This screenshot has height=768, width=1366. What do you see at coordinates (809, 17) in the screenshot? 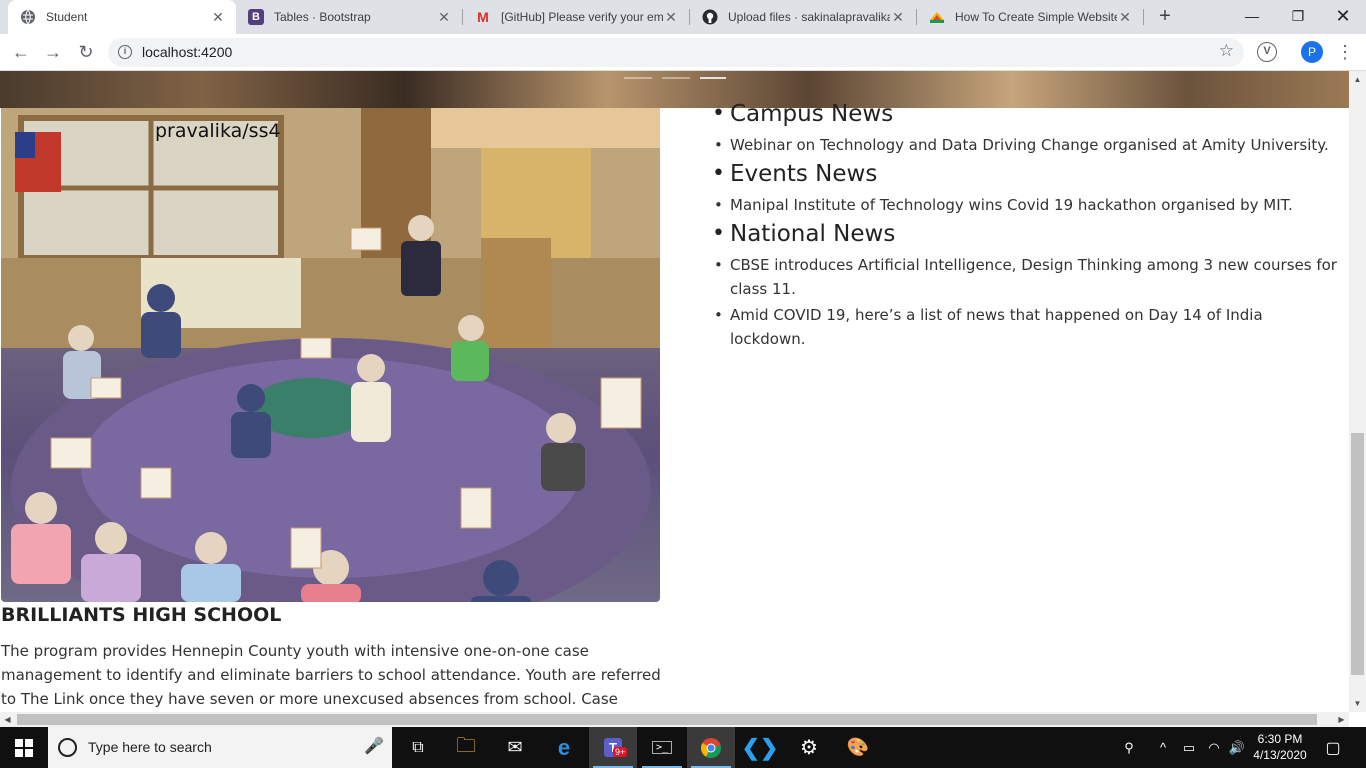
I see `tab-title: Upload files · sakinalapravalika` at bounding box center [809, 17].